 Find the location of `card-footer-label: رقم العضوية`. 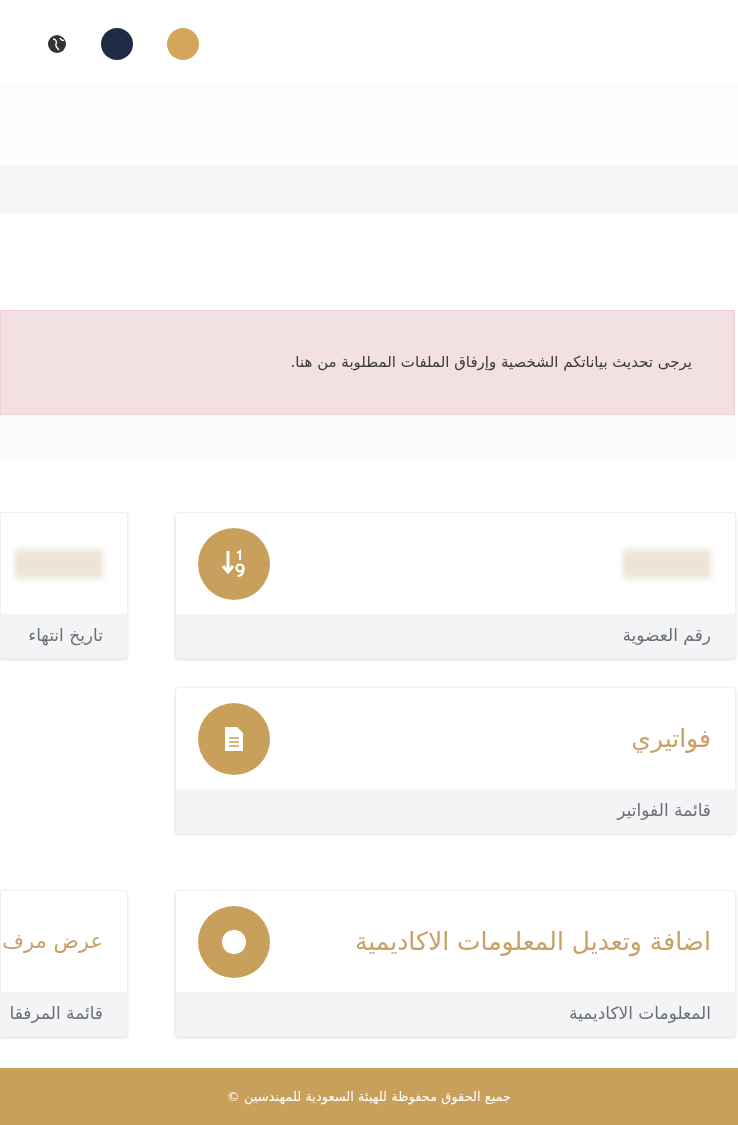

card-footer-label: رقم العضوية is located at coordinates (666, 636).